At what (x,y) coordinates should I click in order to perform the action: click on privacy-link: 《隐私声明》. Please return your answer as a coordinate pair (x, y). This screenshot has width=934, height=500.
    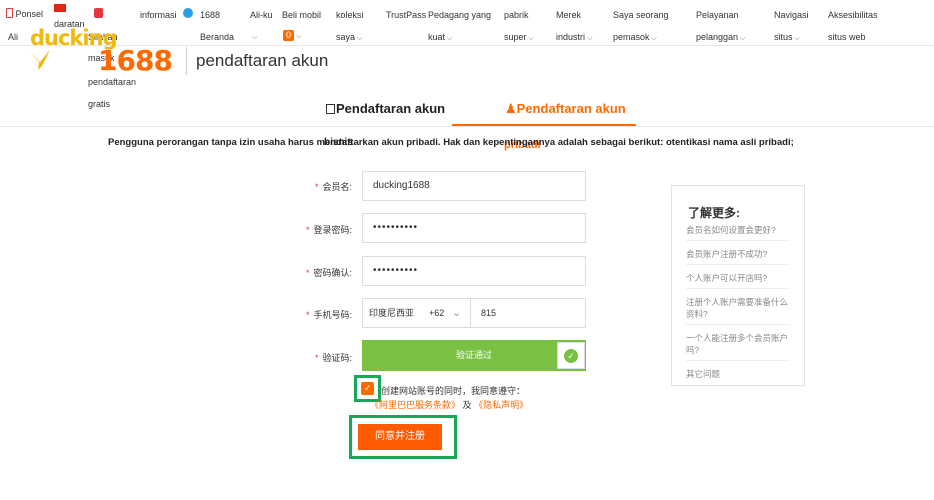
    Looking at the image, I should click on (501, 405).